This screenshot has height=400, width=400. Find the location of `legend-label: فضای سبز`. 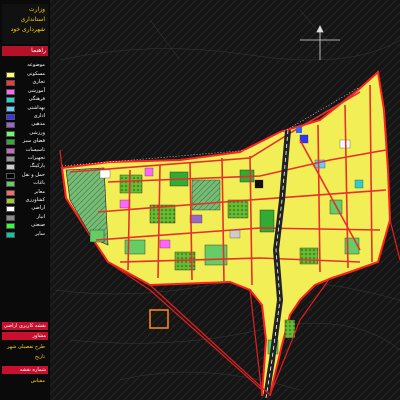

legend-label: فضای سبز is located at coordinates (33, 141).